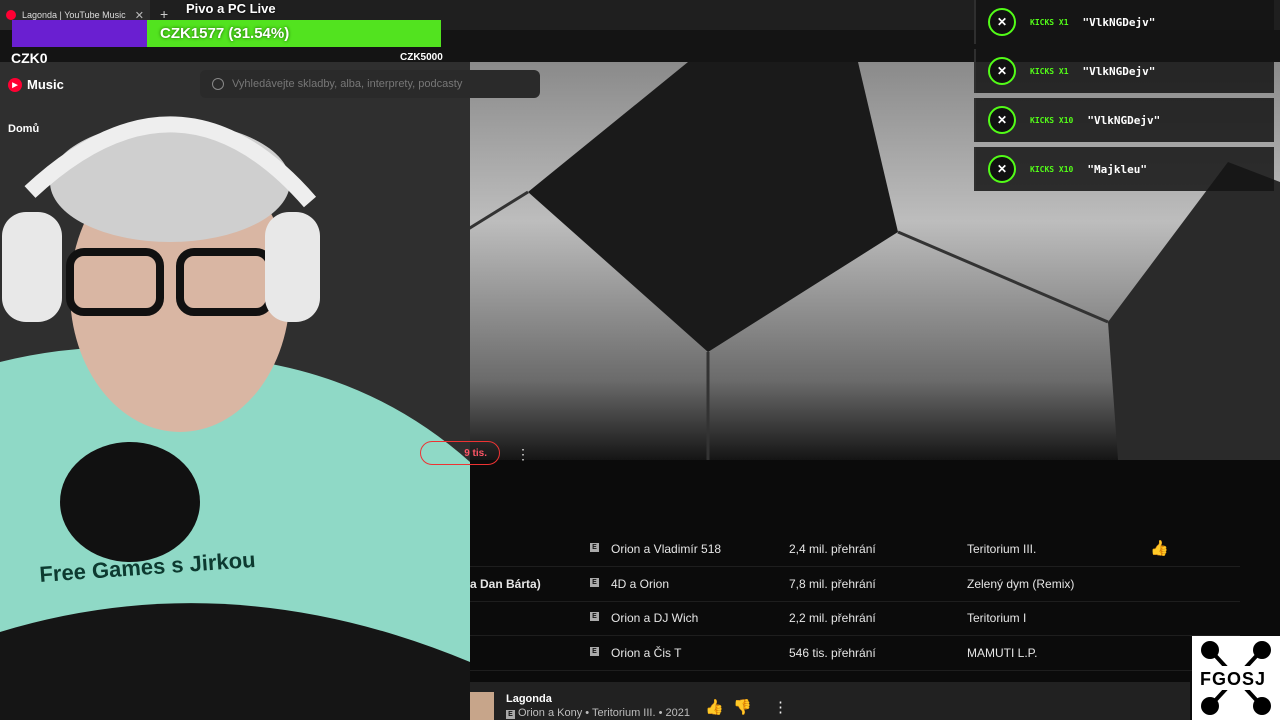  I want to click on kick-alert: ✕ KICKS X10 "Majkleu", so click(1124, 169).